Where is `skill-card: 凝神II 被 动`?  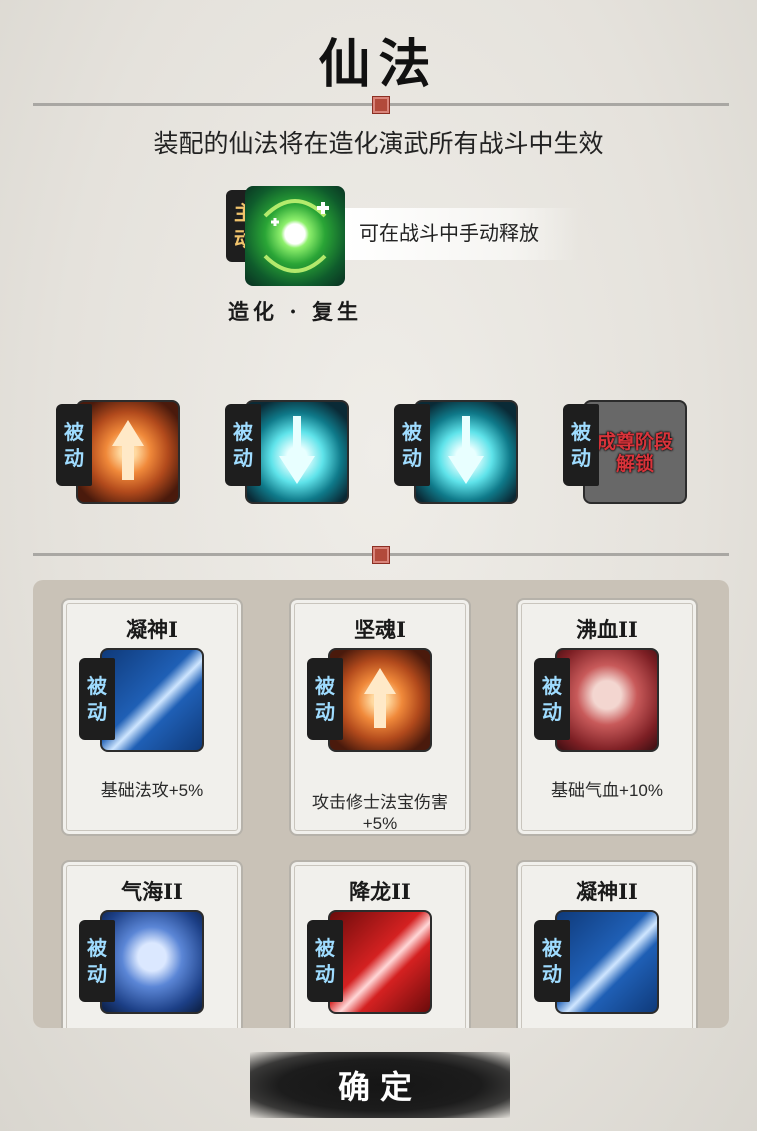
skill-card: 凝神II 被 动 is located at coordinates (607, 944).